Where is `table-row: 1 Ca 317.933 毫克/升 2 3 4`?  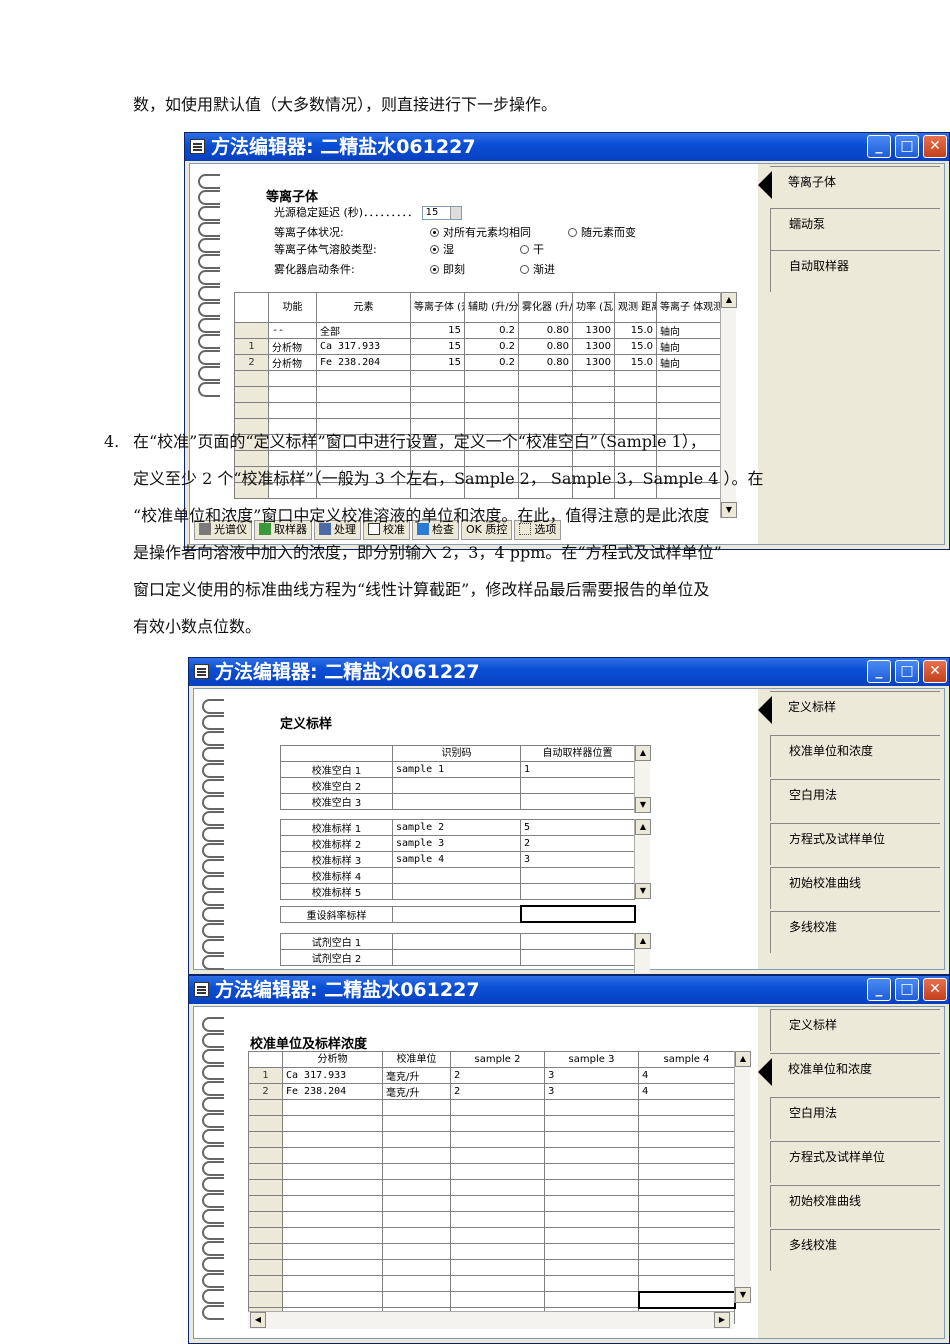 table-row: 1 Ca 317.933 毫克/升 2 3 4 is located at coordinates (491, 1075).